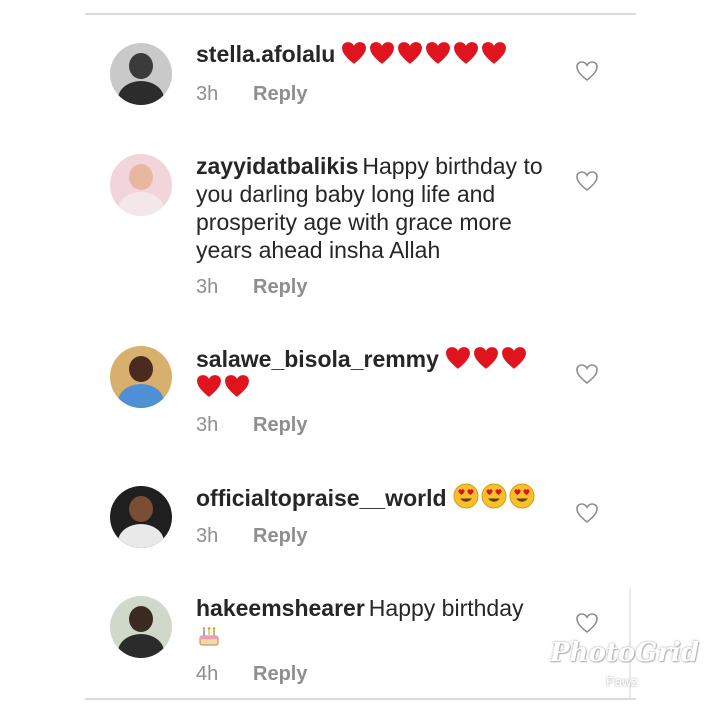  I want to click on comment-text: stella.afolalu, so click(371, 54).